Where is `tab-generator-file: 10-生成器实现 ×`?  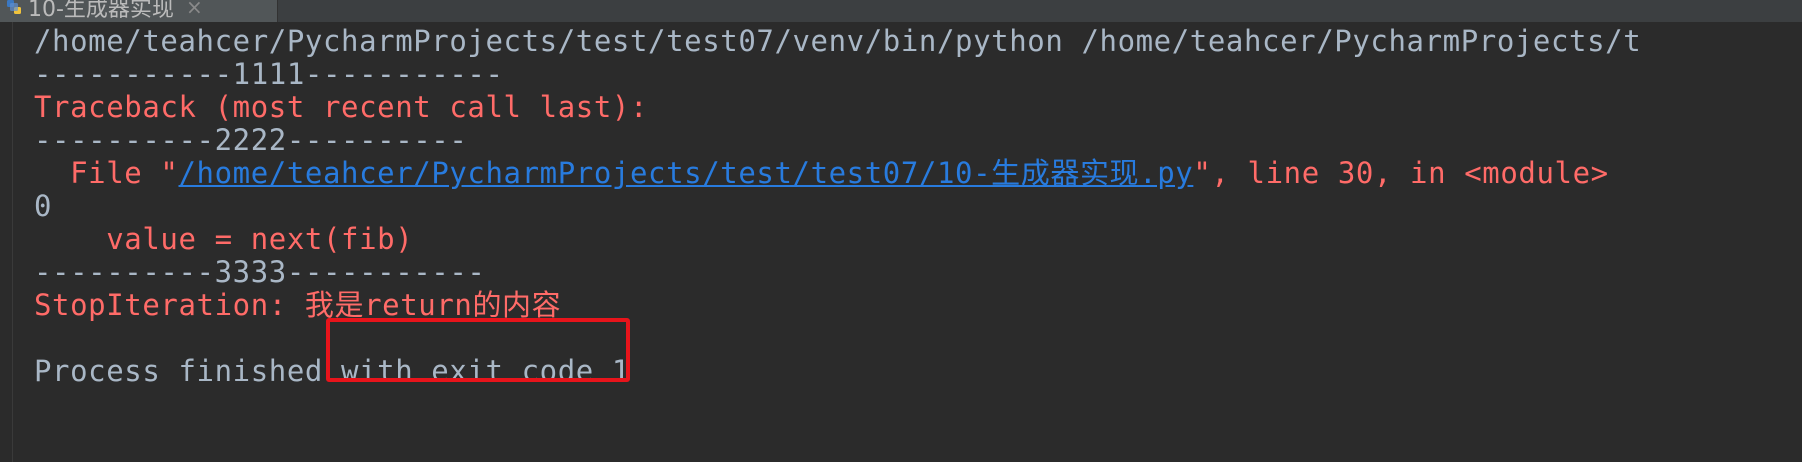 tab-generator-file: 10-生成器实现 × is located at coordinates (139, 11).